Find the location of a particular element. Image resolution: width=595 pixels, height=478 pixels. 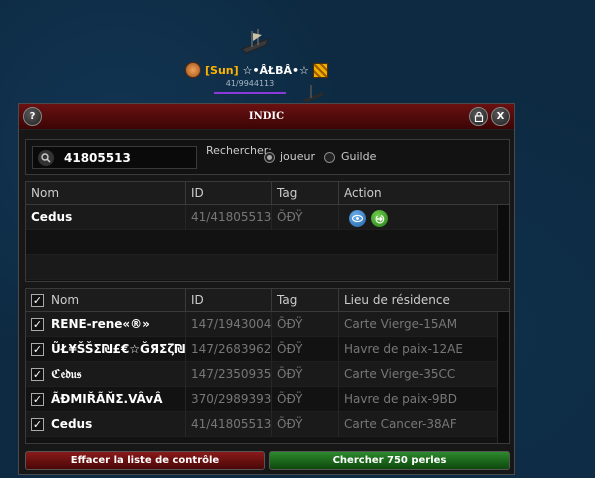

row-name: ŨŁ¥ŠŠΣ₪£€☆ĞЯΣζ₪ is located at coordinates (116, 349).